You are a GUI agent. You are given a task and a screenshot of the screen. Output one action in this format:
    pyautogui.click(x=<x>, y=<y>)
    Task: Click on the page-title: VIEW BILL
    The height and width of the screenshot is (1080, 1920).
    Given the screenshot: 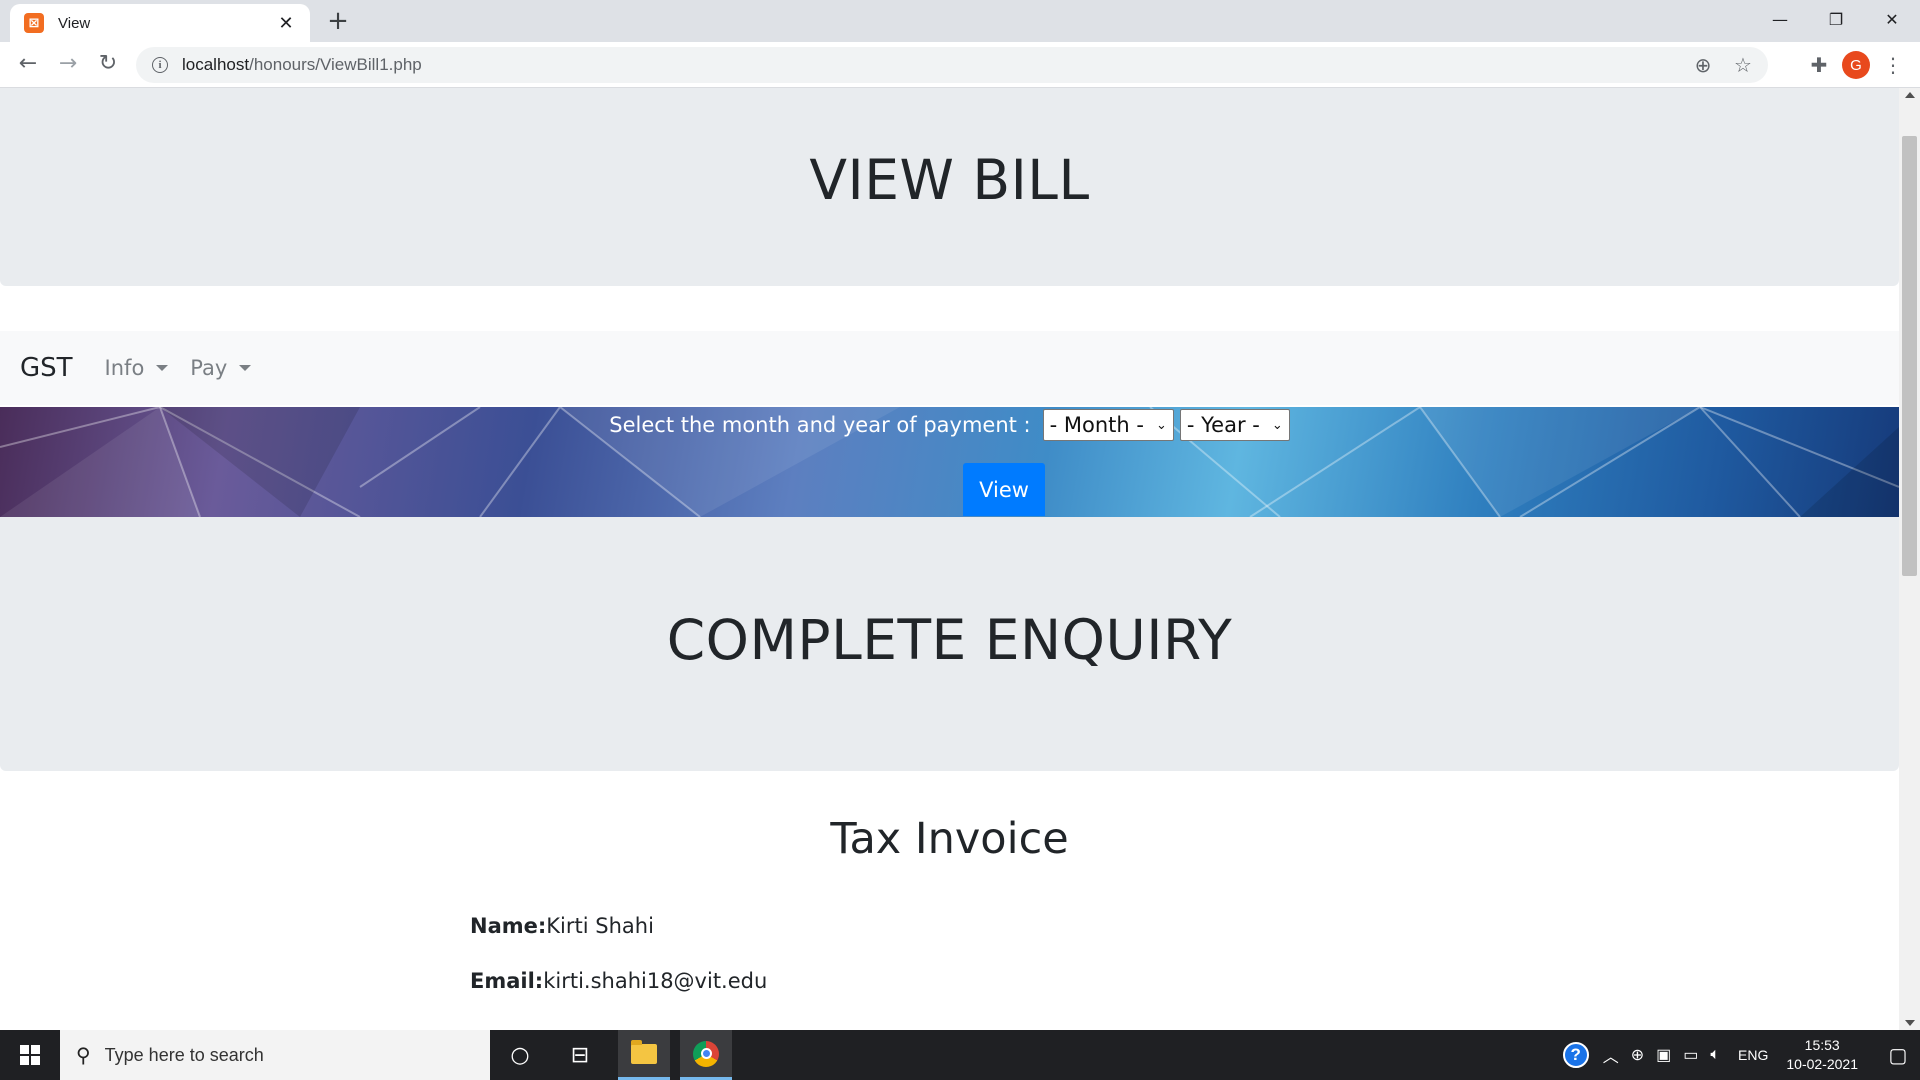 What is the action you would take?
    pyautogui.click(x=949, y=180)
    